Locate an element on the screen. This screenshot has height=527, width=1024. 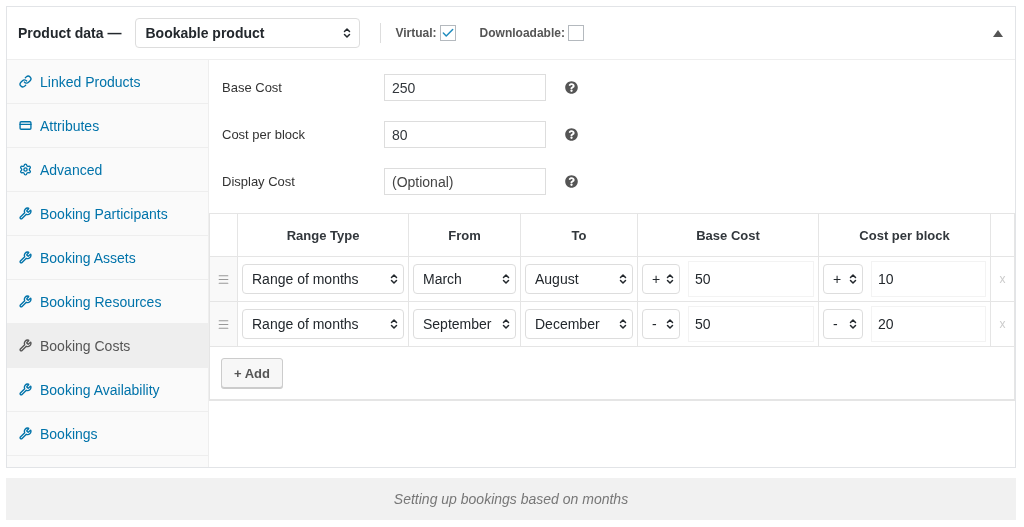
link-icon is located at coordinates (25, 81).